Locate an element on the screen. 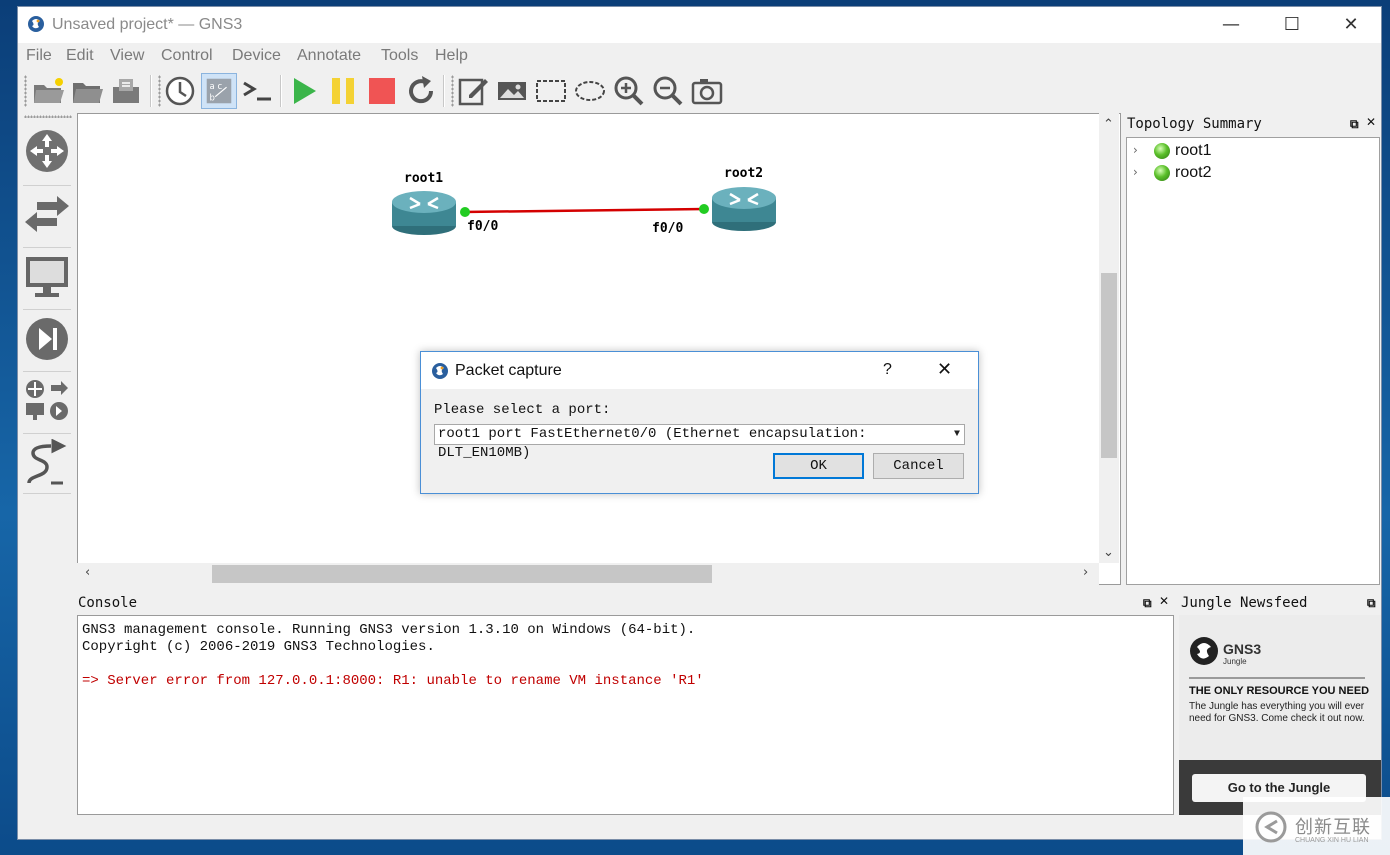  router-root2 is located at coordinates (744, 209).